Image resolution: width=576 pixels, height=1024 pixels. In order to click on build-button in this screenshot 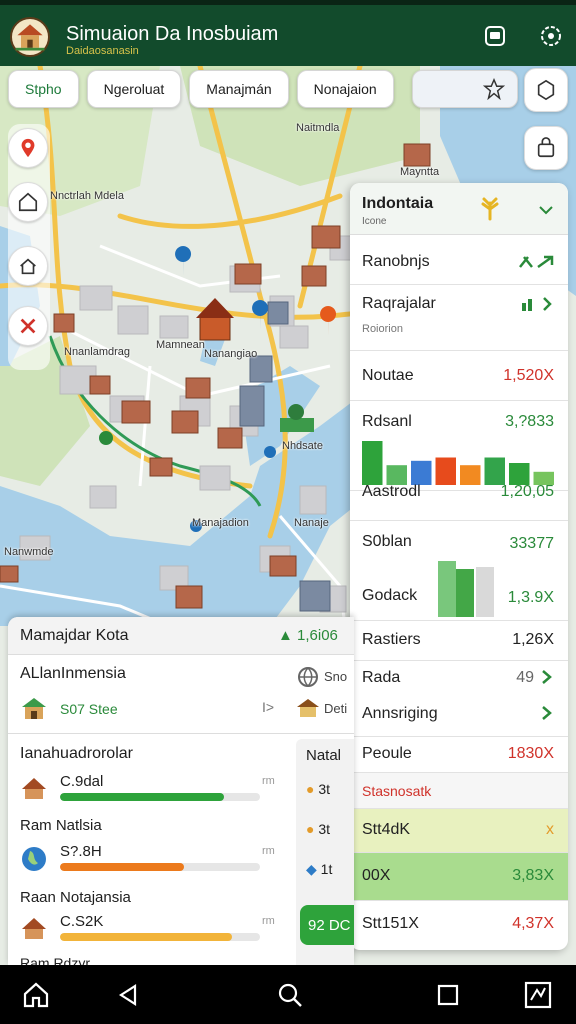, I will do `click(28, 266)`.